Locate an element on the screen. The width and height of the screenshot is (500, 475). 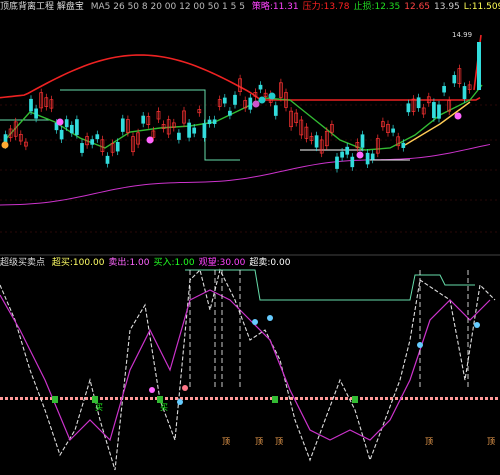
bottom-panel-item: 超卖:0.00 is located at coordinates (270, 263).